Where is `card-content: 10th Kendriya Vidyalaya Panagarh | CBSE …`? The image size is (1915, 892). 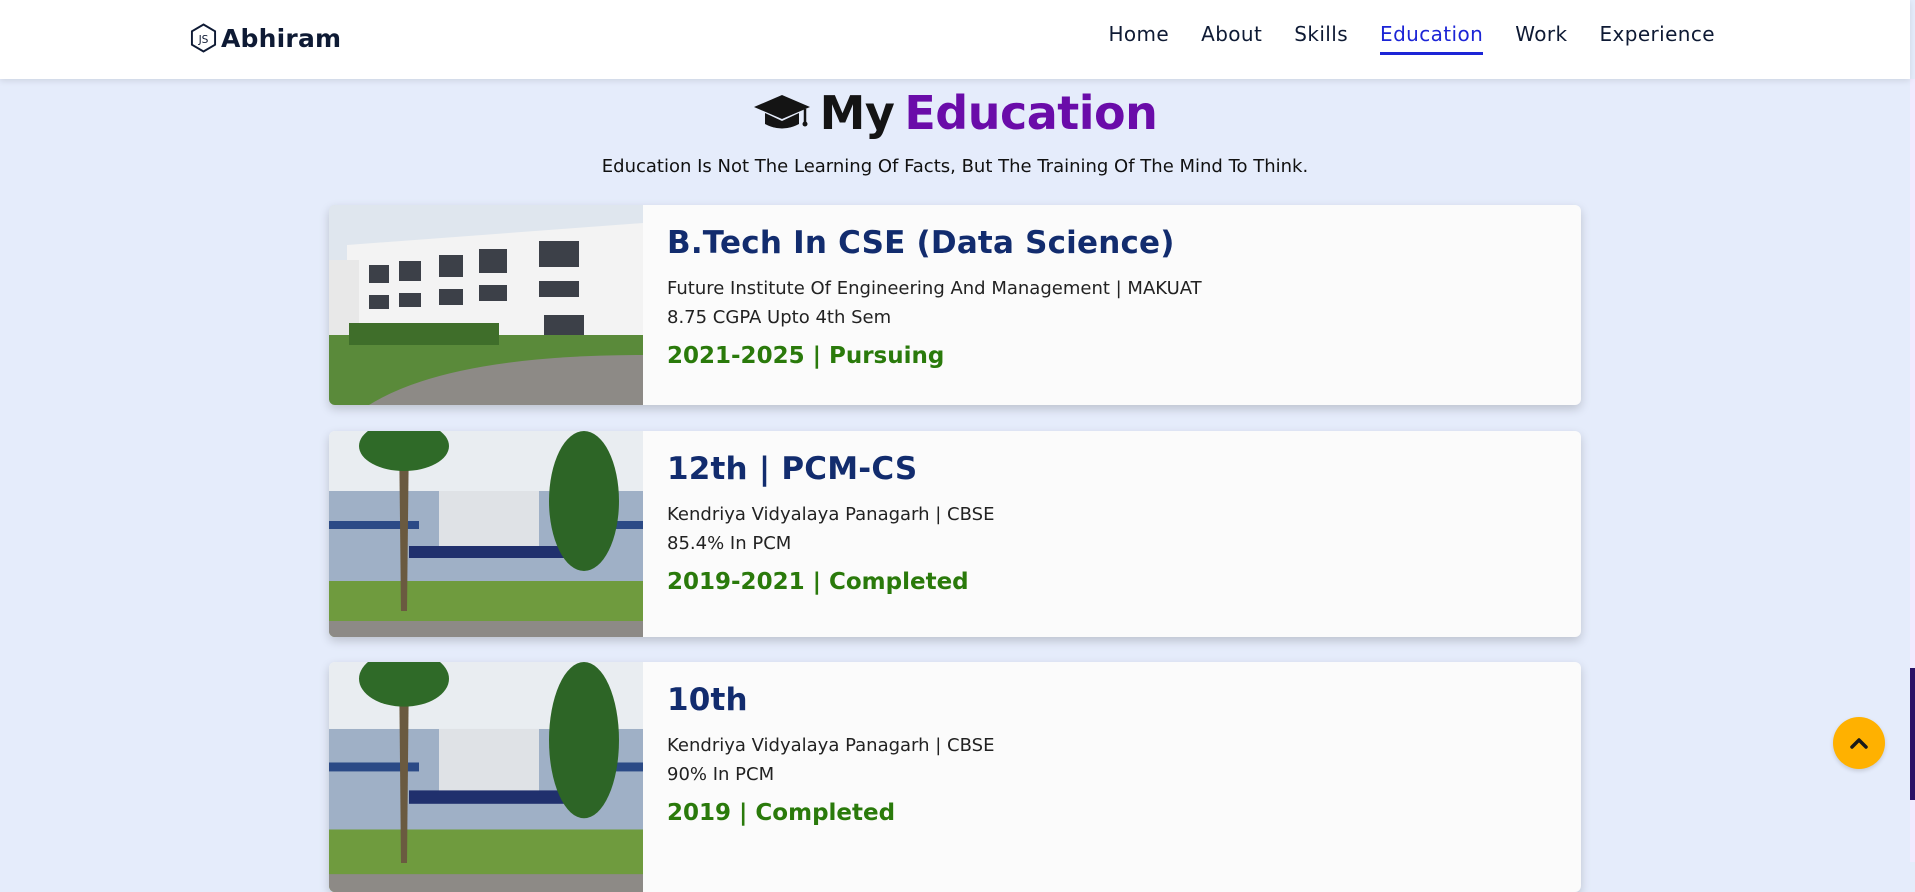
card-content: 10th Kendriya Vidyalaya Panagarh | CBSE … is located at coordinates (1114, 754).